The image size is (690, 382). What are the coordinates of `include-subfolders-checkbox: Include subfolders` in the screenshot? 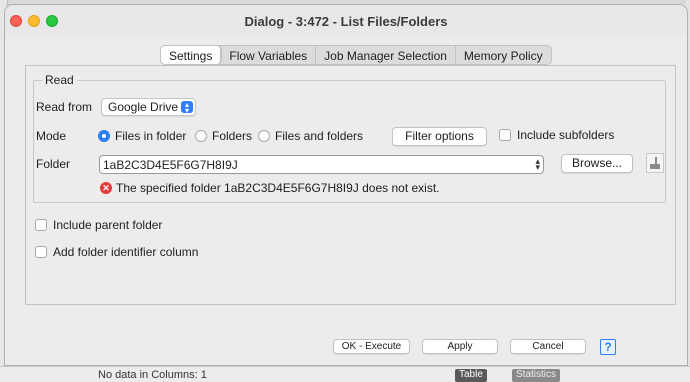 It's located at (556, 135).